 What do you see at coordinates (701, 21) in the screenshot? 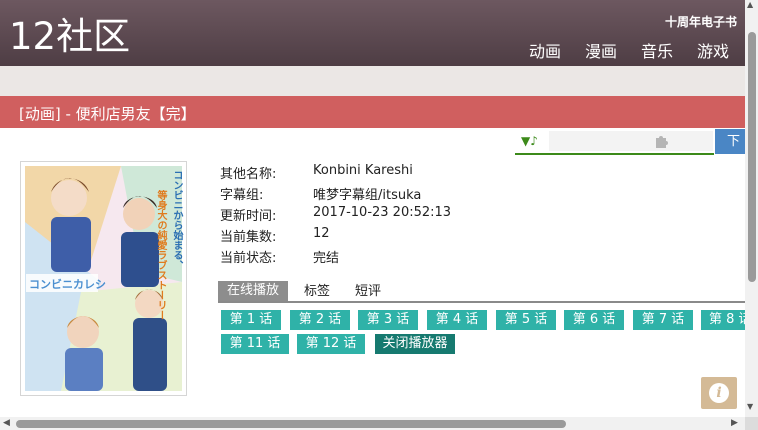
I see `ebook-link: 十周年电子书` at bounding box center [701, 21].